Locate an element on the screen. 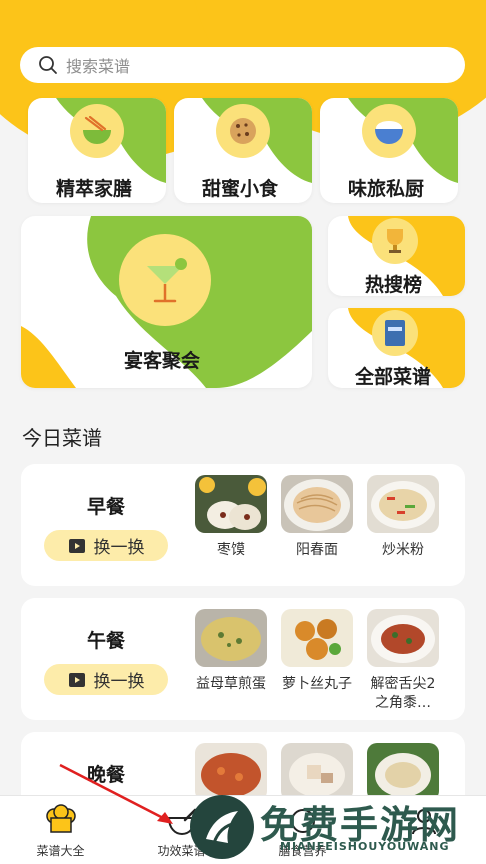 This screenshot has width=486, height=864. meal-name: 午餐 is located at coordinates (105, 641).